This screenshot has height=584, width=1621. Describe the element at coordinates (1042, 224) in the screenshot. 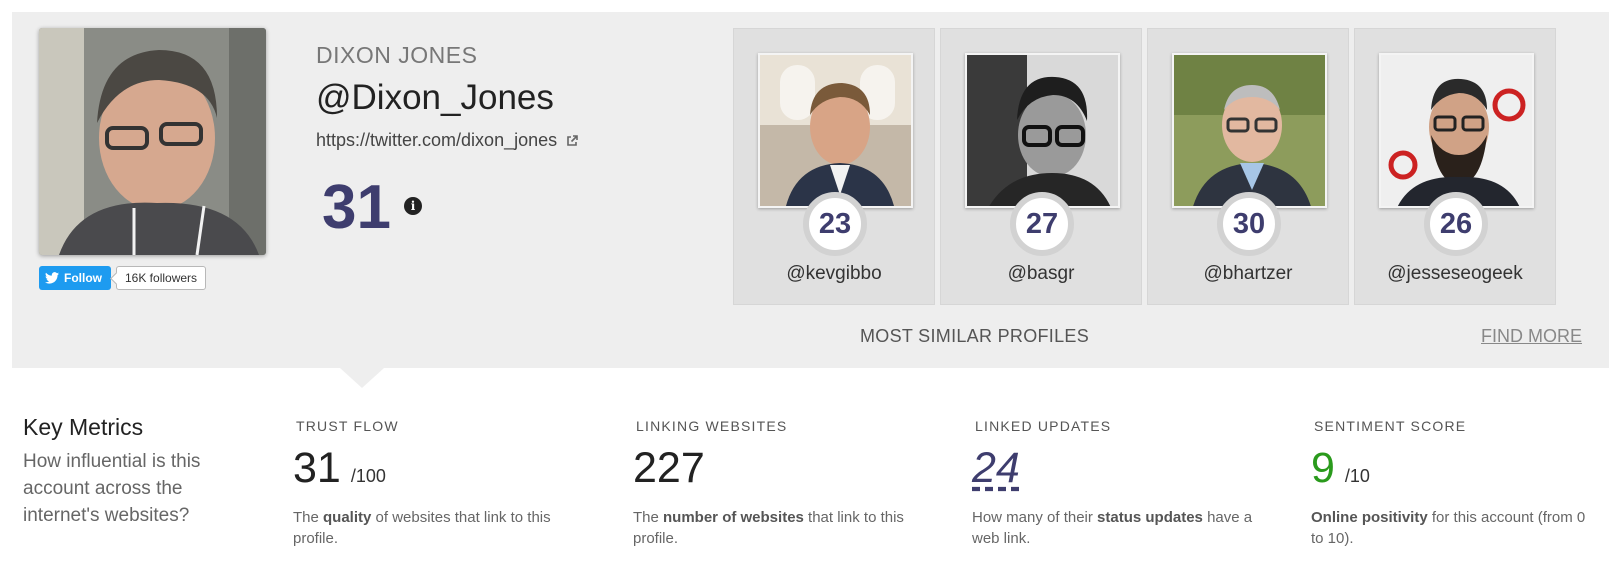

I see `similar-profile-score: 27` at that location.